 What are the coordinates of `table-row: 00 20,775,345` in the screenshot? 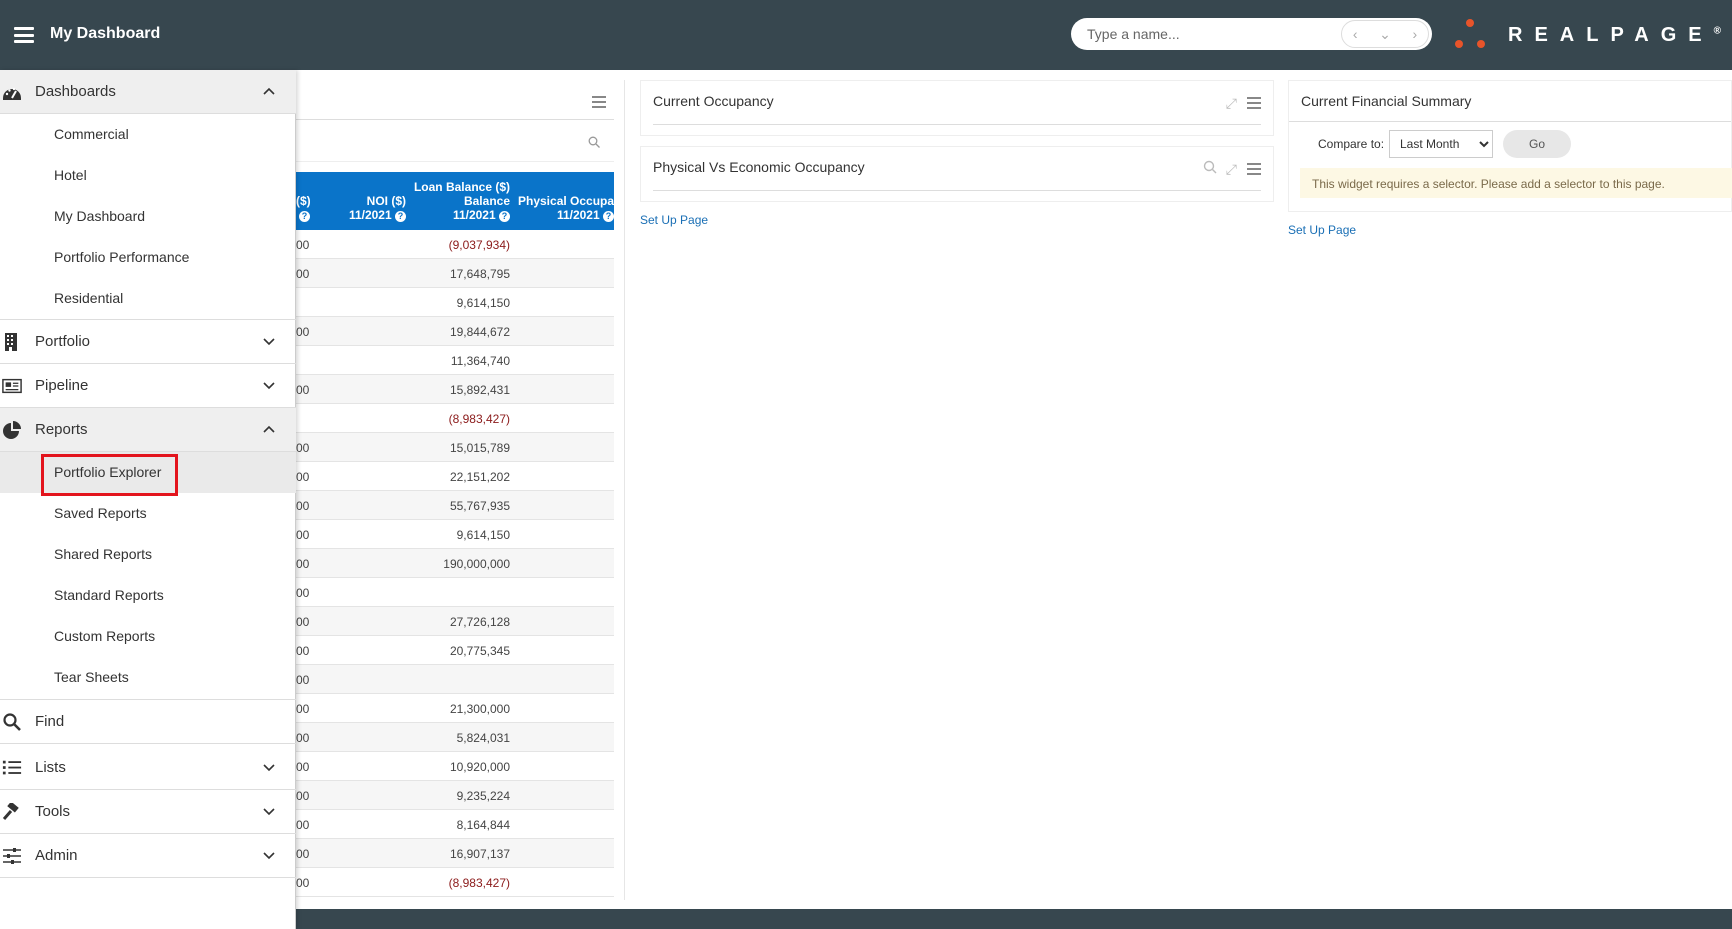 It's located at (455, 650).